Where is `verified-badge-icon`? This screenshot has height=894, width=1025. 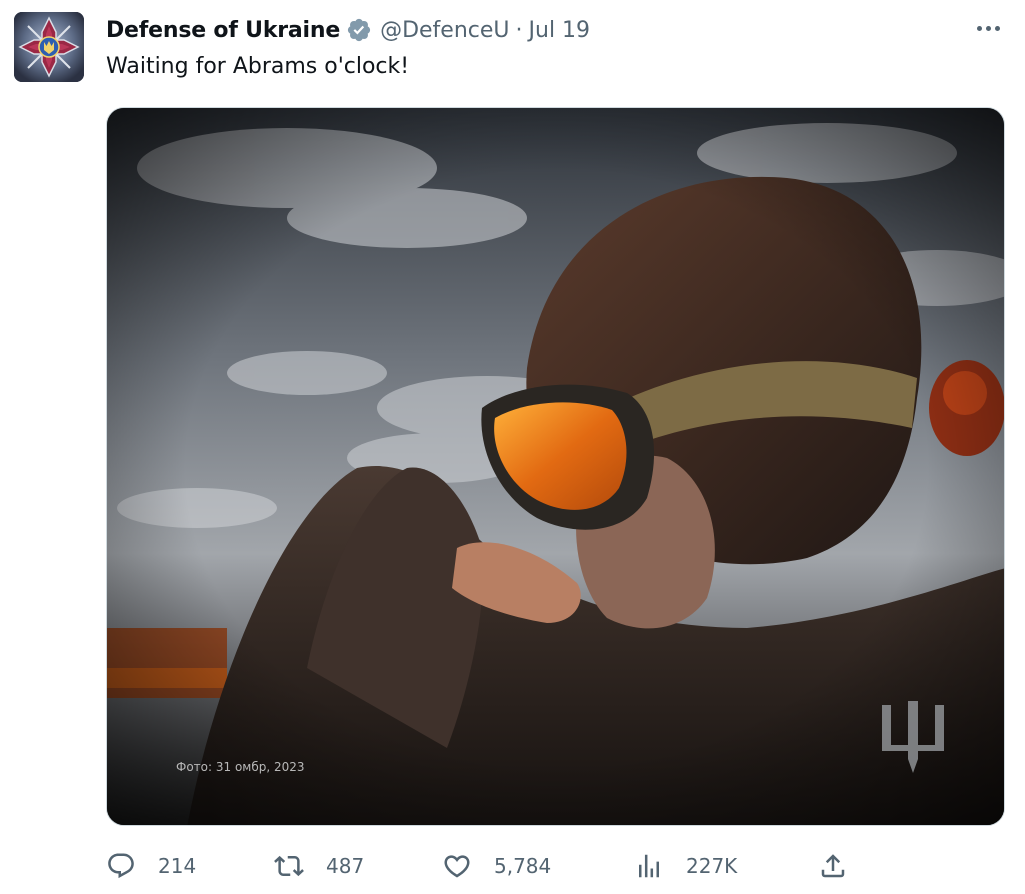
verified-badge-icon is located at coordinates (359, 30).